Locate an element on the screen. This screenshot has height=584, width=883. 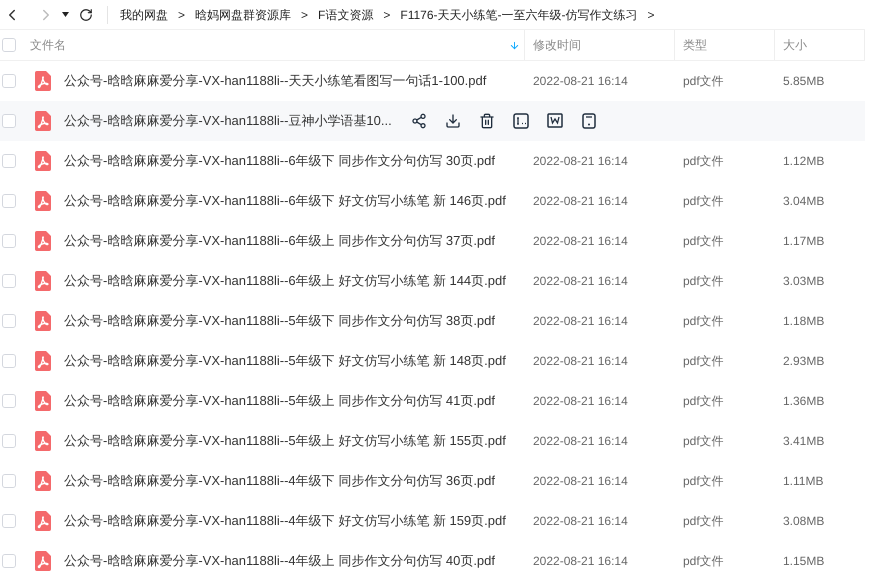
breadcrumb-link: 晗妈网盘群资源库 is located at coordinates (243, 15).